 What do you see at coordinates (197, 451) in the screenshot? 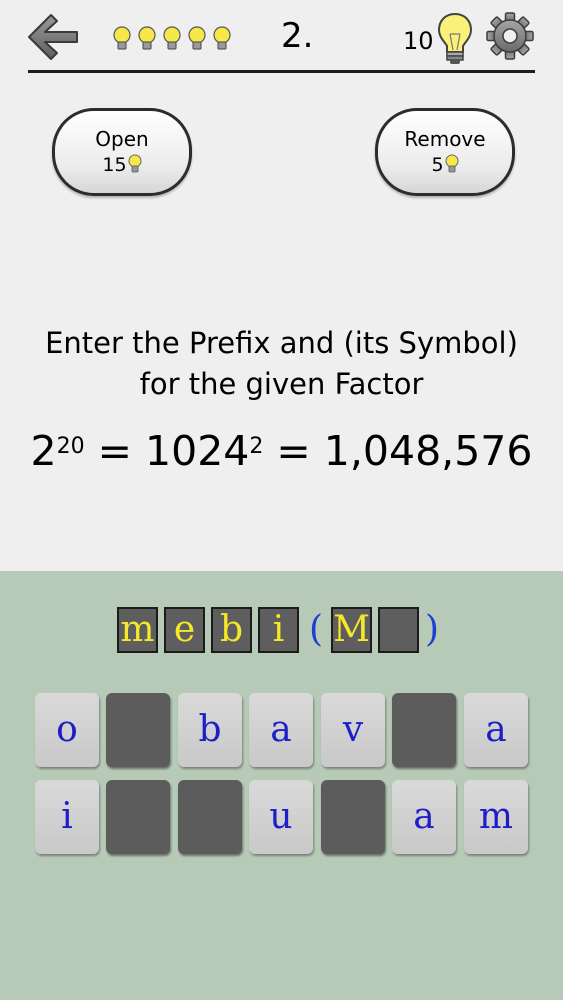
I see `formula-base-2: 1024` at bounding box center [197, 451].